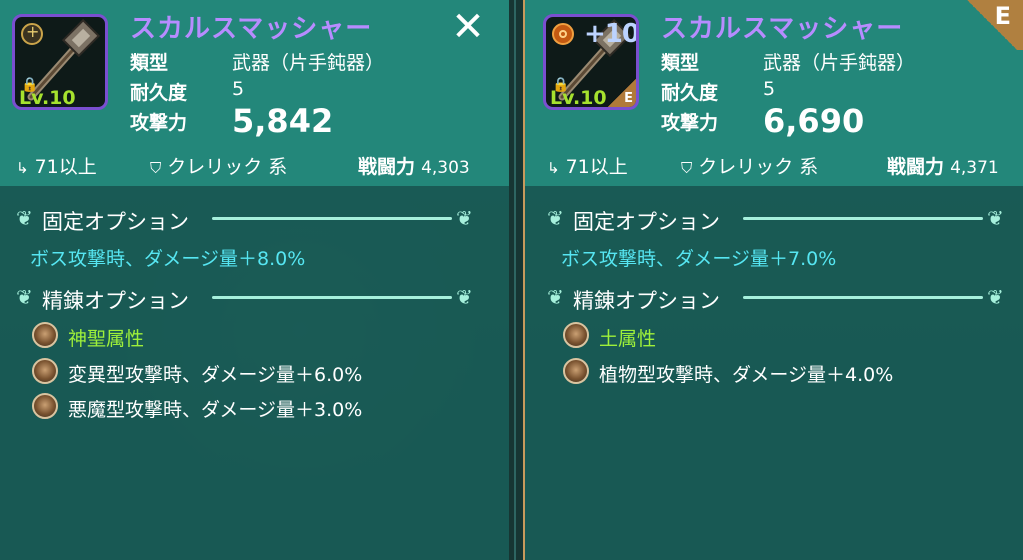  Describe the element at coordinates (106, 339) in the screenshot. I see `refine-option-line: 神聖属性` at that location.